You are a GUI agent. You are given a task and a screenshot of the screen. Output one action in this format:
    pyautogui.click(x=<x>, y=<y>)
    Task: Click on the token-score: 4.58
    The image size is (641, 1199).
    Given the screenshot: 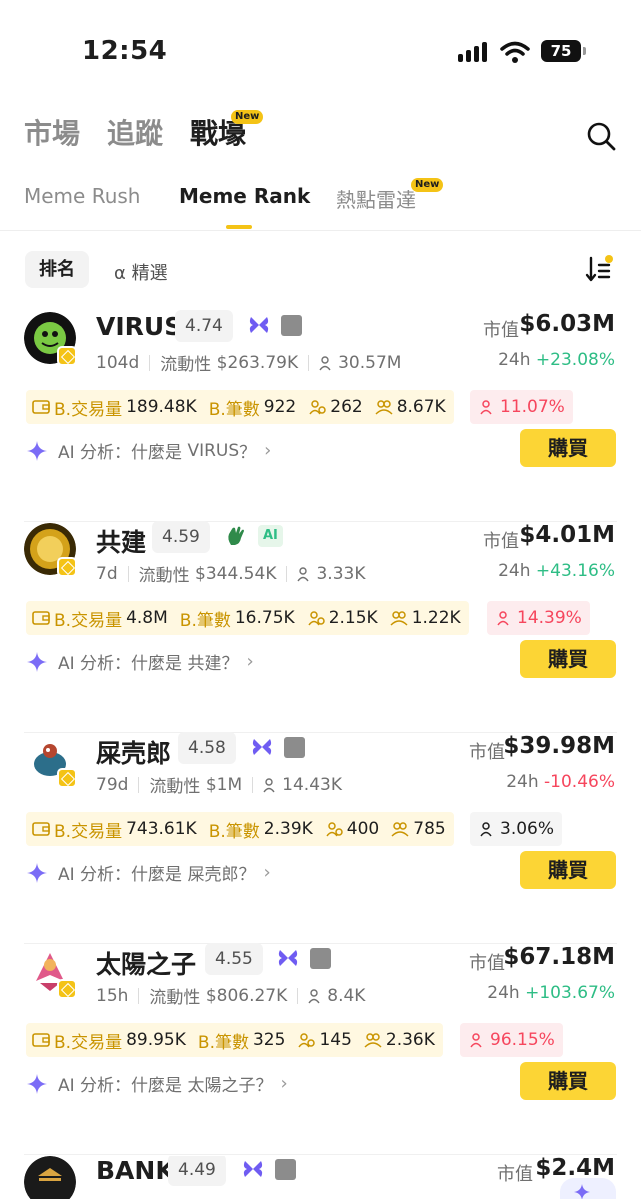 What is the action you would take?
    pyautogui.click(x=207, y=748)
    